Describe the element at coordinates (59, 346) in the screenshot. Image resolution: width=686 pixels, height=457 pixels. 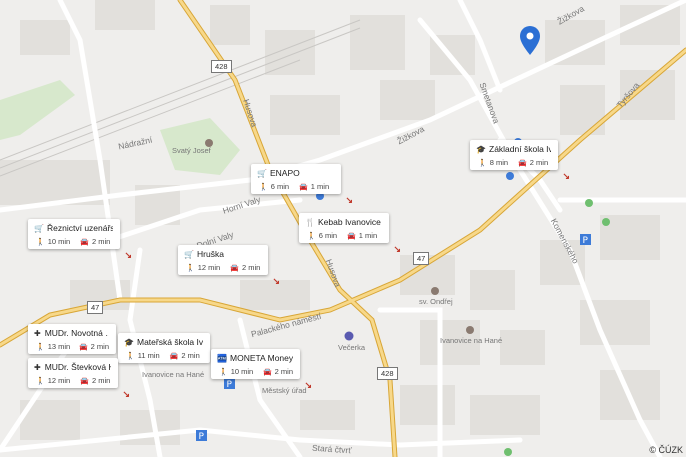
I see `walk-time: 13 min` at that location.